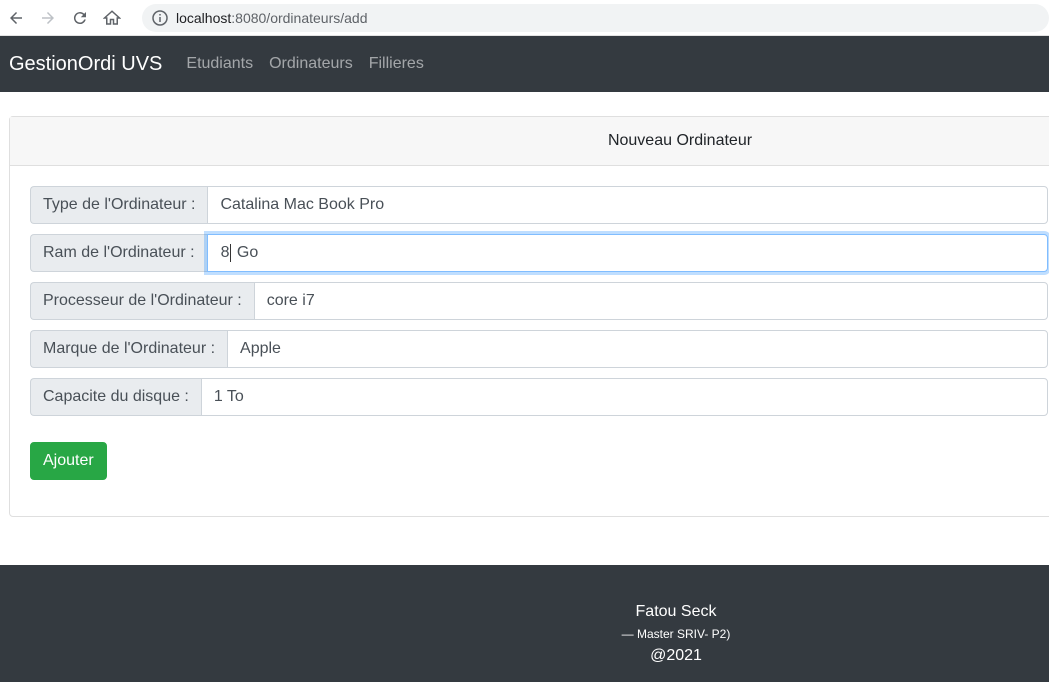 The width and height of the screenshot is (1049, 682). I want to click on field-processeur: Processeur de l'Ordinateur : core i7, so click(539, 301).